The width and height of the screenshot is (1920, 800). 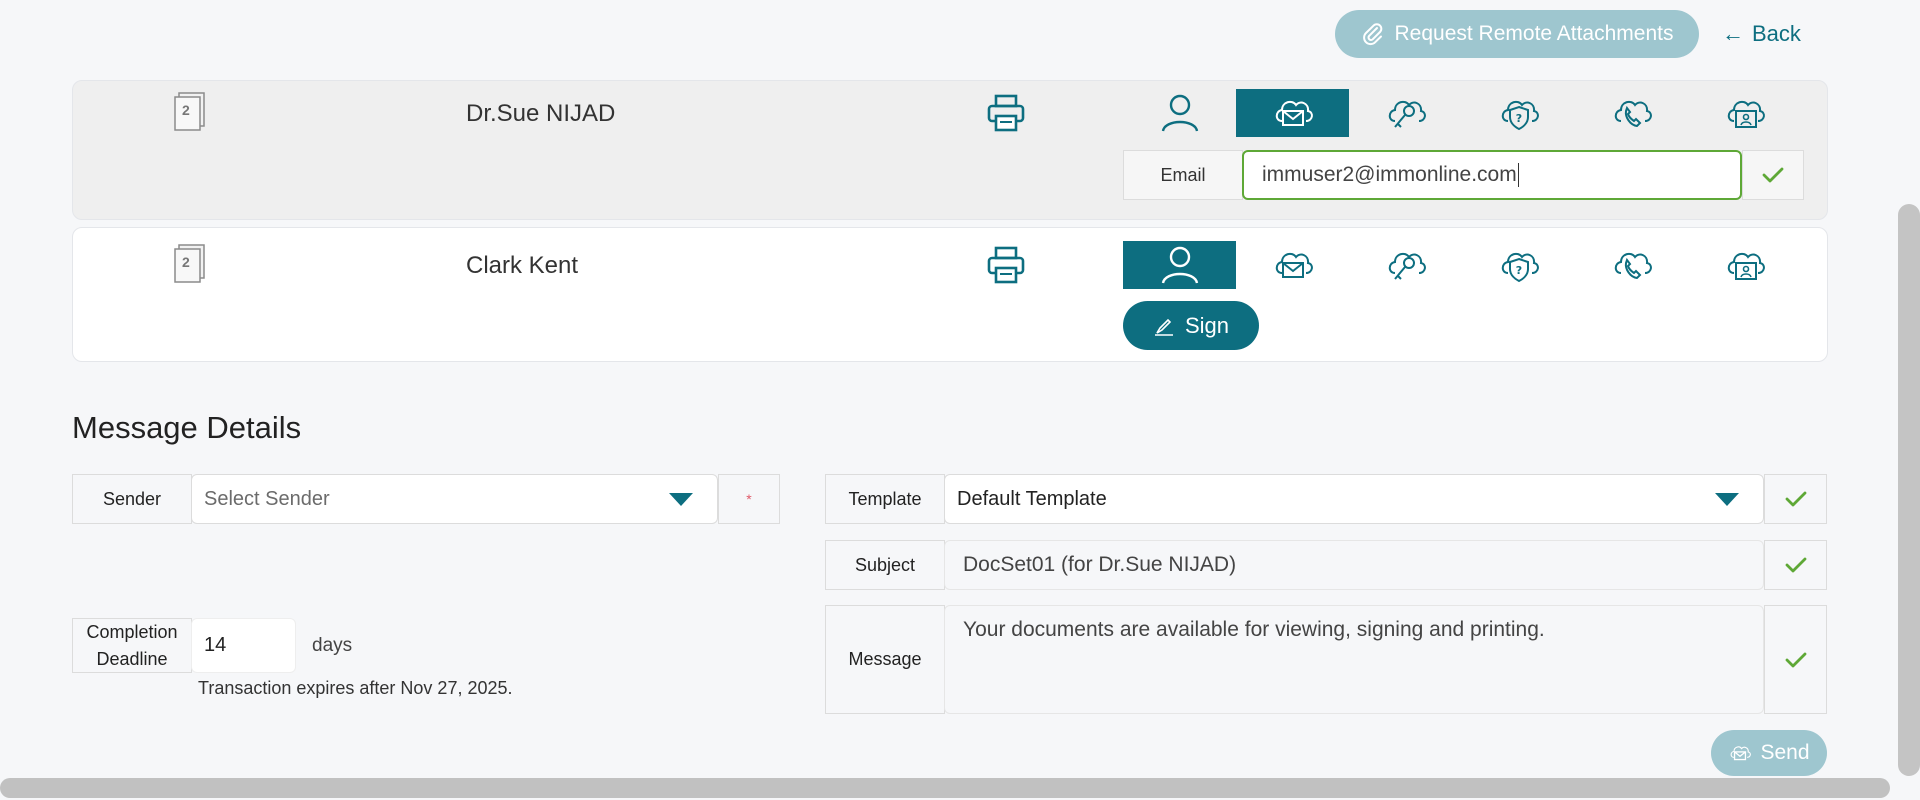 I want to click on expiration-note: Transaction expires after Nov 27, 2025., so click(x=355, y=688).